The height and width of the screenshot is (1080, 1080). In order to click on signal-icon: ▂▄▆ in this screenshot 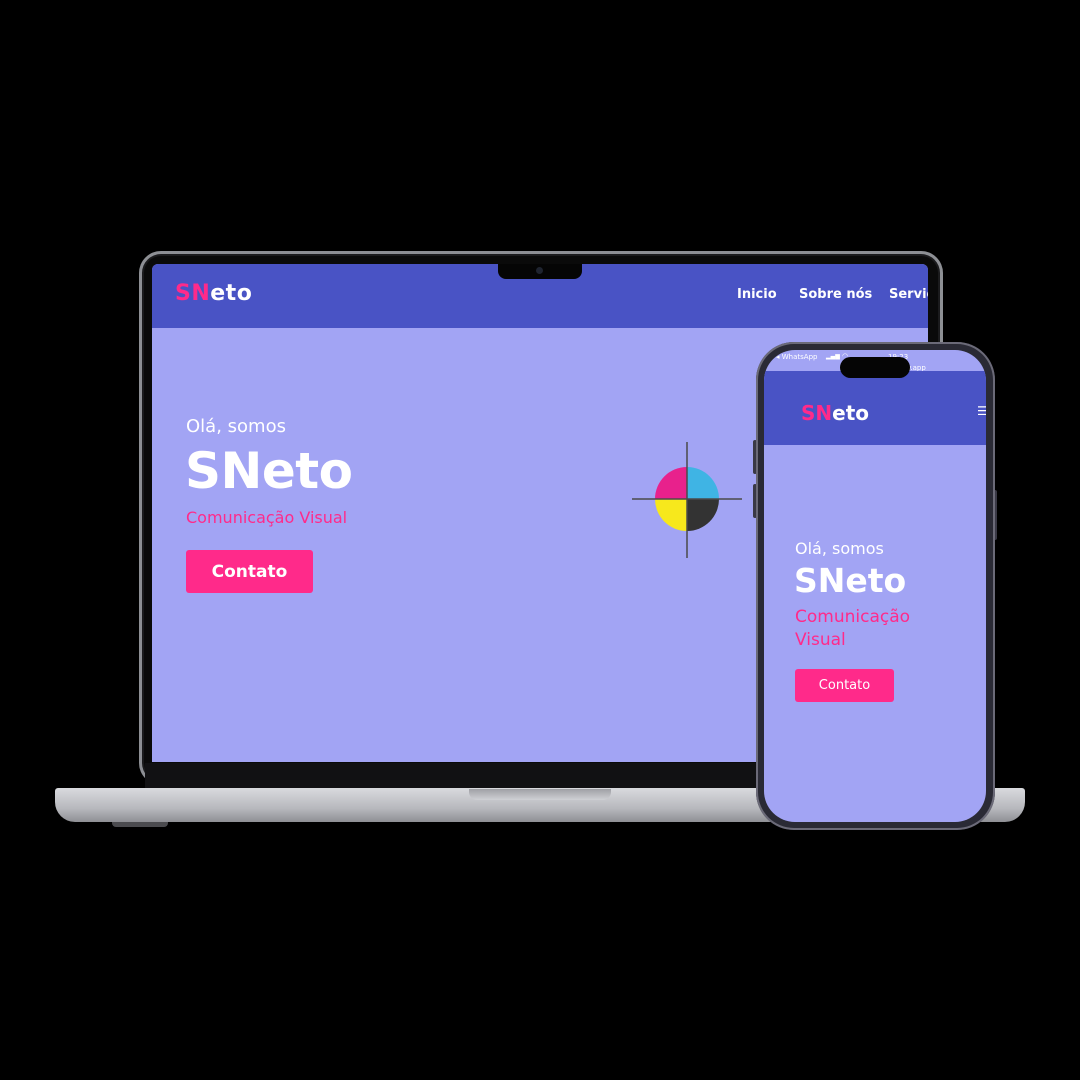, I will do `click(833, 356)`.